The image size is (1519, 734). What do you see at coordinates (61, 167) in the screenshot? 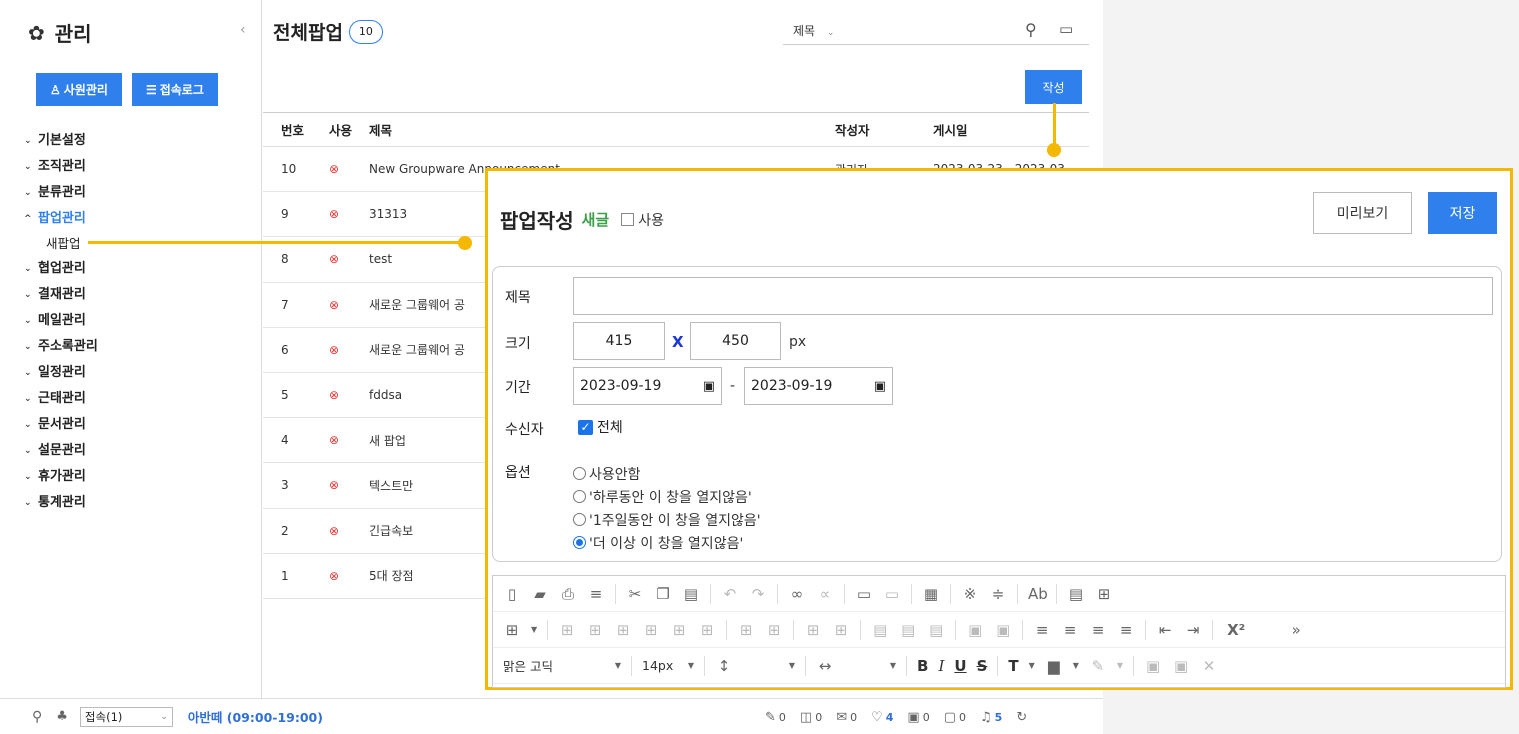
I see `sidebar-item: ⌄ 조직관리` at bounding box center [61, 167].